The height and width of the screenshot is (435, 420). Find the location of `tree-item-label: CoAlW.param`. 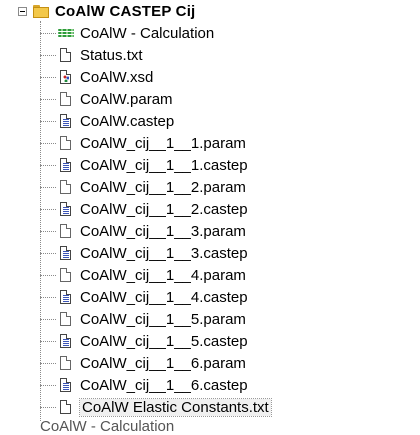

tree-item-label: CoAlW.param is located at coordinates (126, 99).